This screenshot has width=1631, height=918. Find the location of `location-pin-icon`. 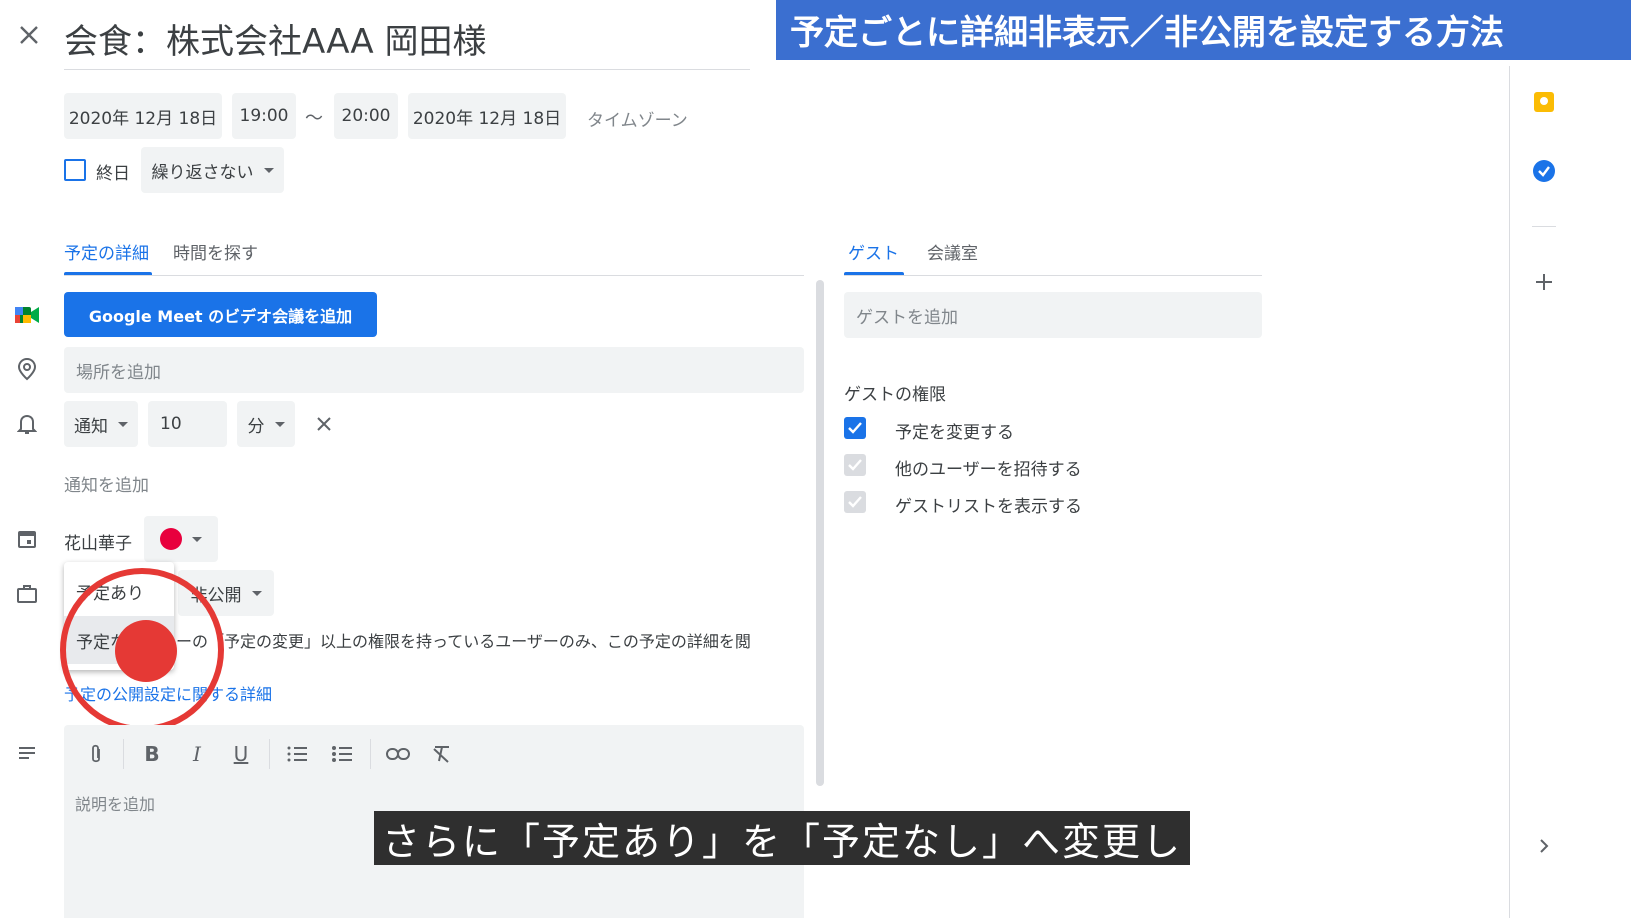

location-pin-icon is located at coordinates (27, 369).